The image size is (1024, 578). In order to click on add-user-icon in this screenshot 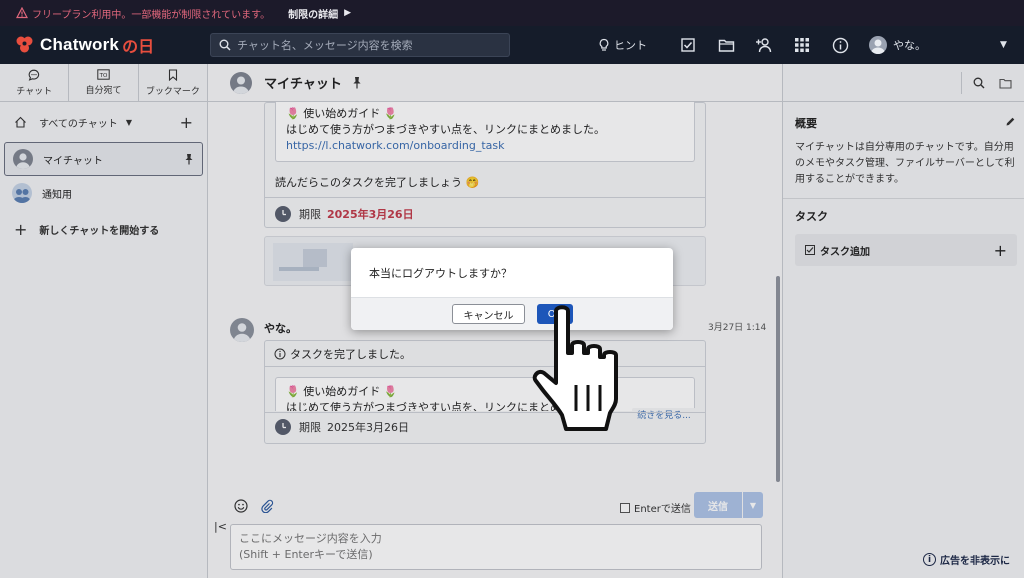, I will do `click(764, 45)`.